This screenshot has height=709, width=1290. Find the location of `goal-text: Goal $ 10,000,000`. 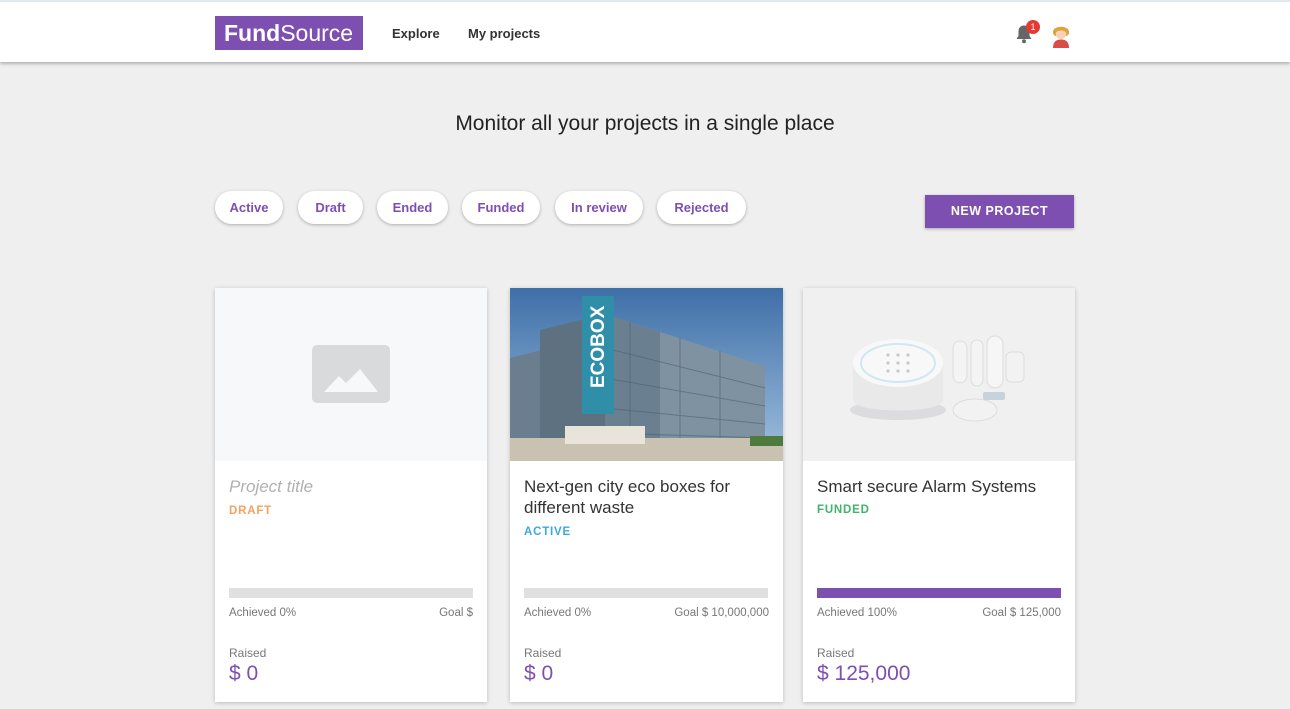

goal-text: Goal $ 10,000,000 is located at coordinates (721, 613).